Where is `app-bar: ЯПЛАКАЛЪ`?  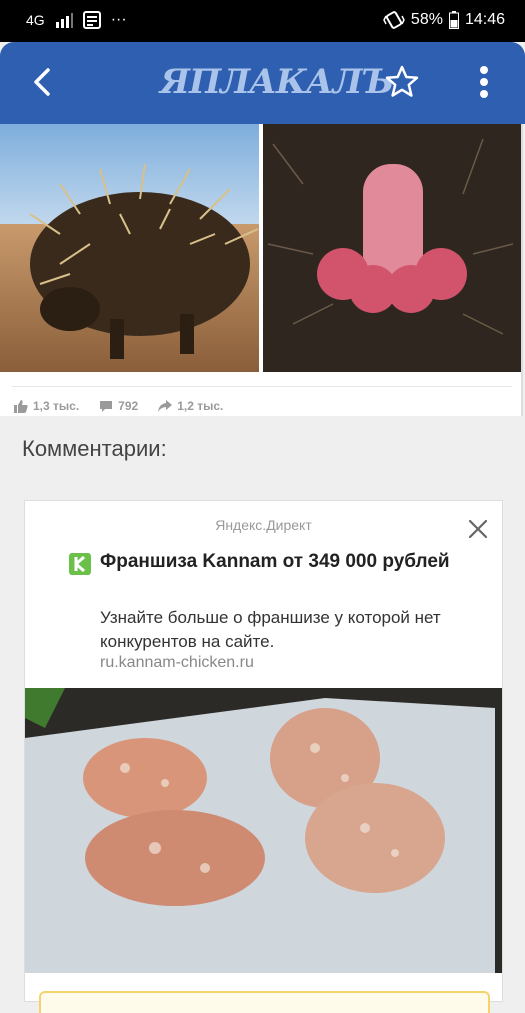
app-bar: ЯПЛАКАЛЪ is located at coordinates (262, 83).